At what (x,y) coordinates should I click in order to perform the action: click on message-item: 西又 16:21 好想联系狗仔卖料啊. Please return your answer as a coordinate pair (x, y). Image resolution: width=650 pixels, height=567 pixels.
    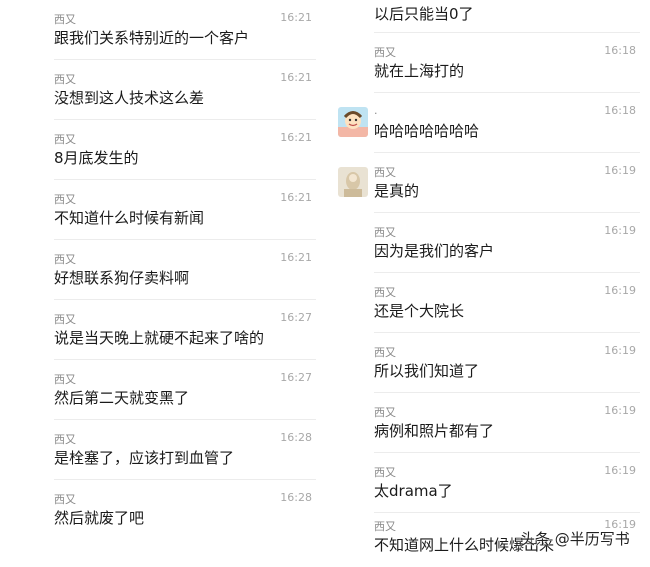
    Looking at the image, I should click on (165, 270).